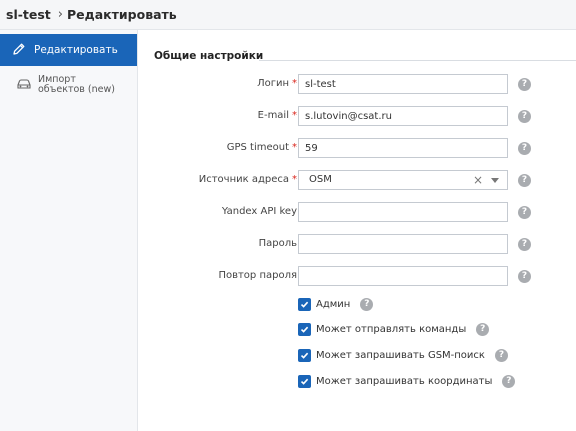 The image size is (576, 431). I want to click on sidebar-item-label-line2: объектов (new), so click(76, 89).